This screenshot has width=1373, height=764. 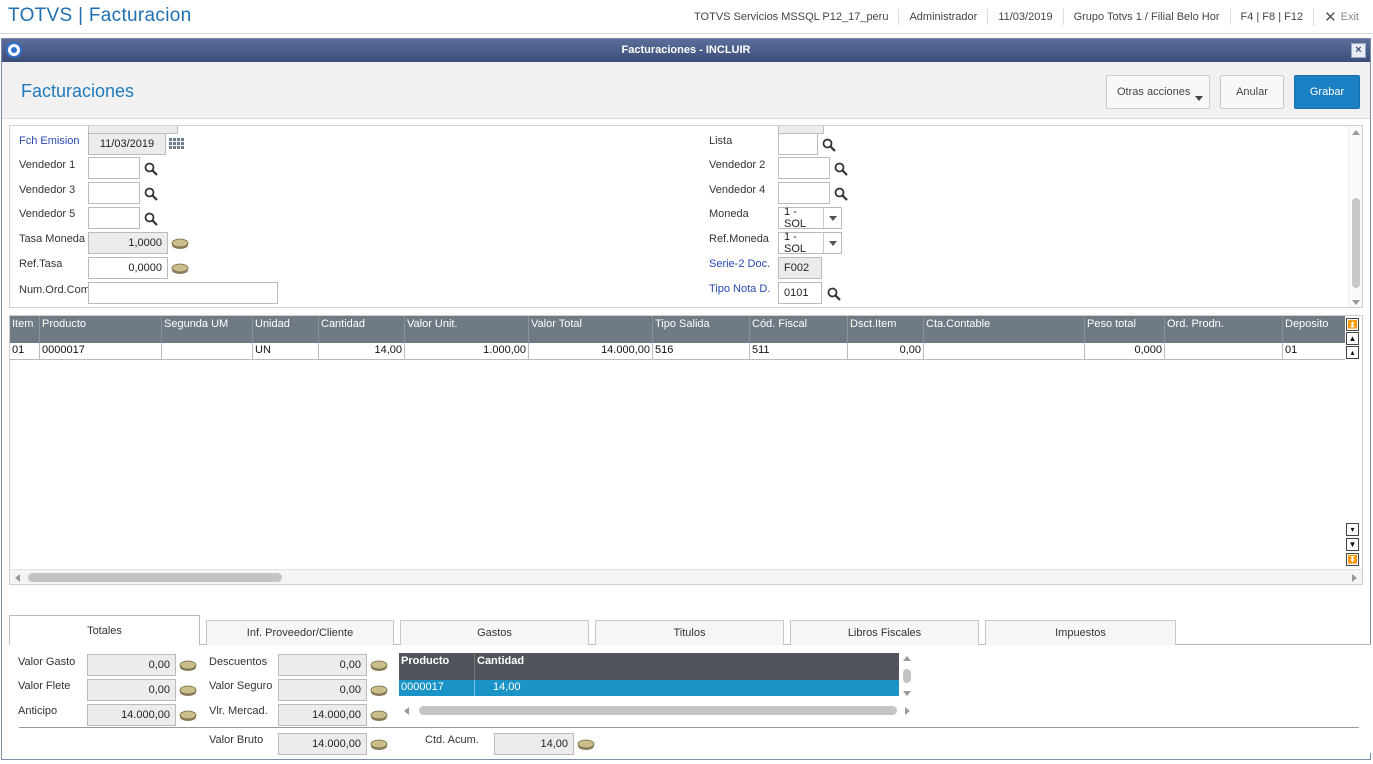 I want to click on cell-valor-unit: 1.000,00, so click(x=467, y=351).